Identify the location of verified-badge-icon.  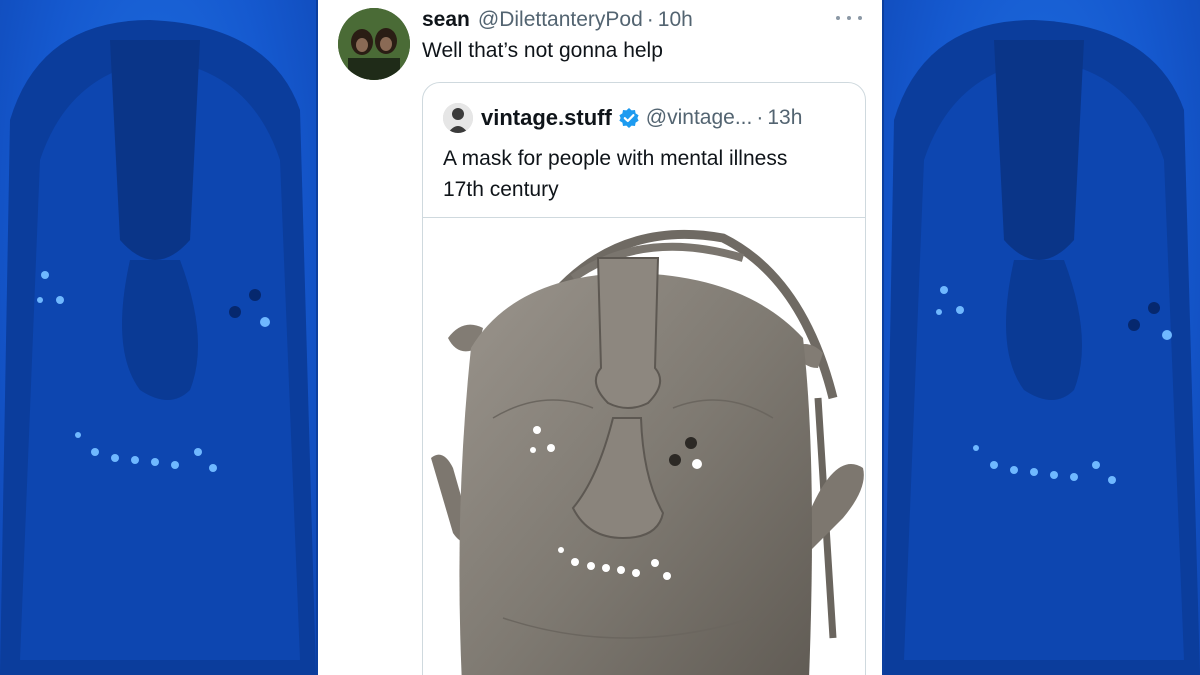
(629, 118).